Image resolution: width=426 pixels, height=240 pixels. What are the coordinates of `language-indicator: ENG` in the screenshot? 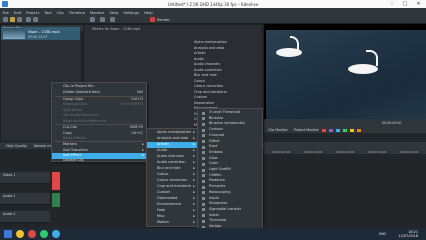 It's located at (382, 234).